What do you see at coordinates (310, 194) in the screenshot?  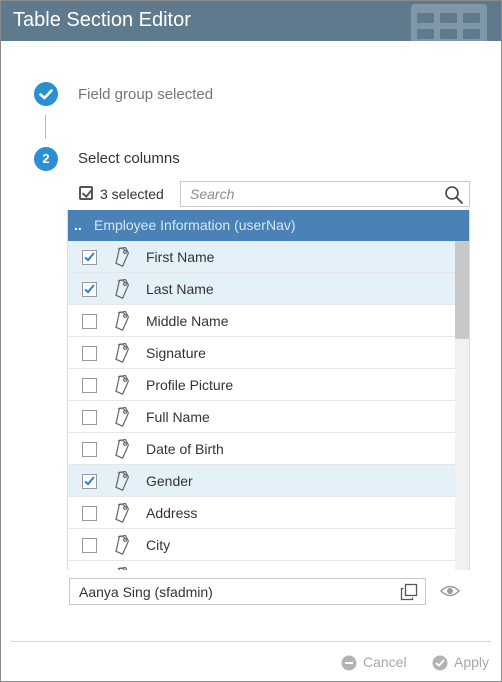 I see `search-input` at bounding box center [310, 194].